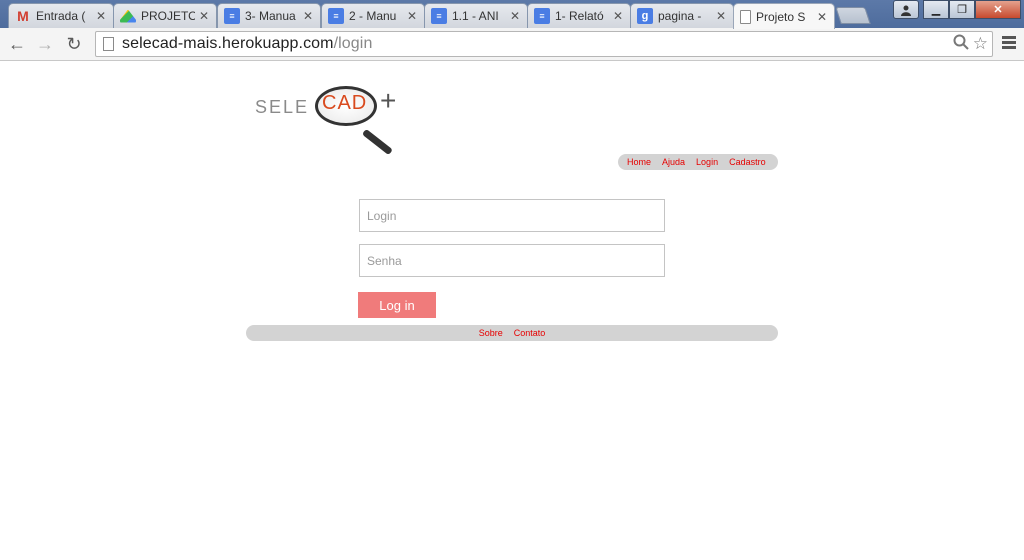  Describe the element at coordinates (512, 333) in the screenshot. I see `footer-bar: Sobre Contato` at that location.